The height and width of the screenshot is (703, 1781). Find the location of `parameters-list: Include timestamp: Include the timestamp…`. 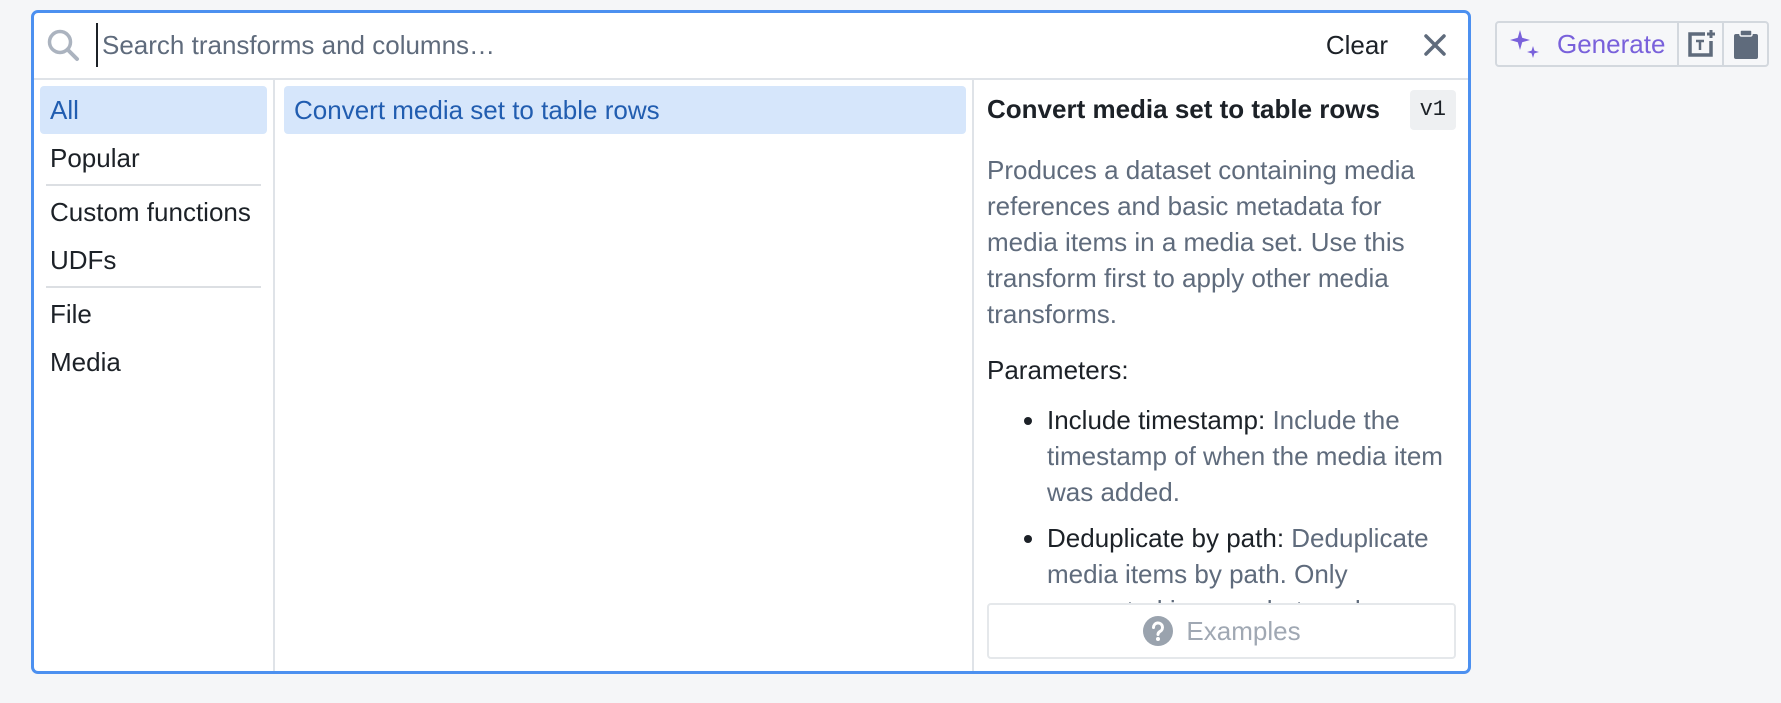

parameters-list: Include timestamp: Include the timestamp… is located at coordinates (1221, 515).